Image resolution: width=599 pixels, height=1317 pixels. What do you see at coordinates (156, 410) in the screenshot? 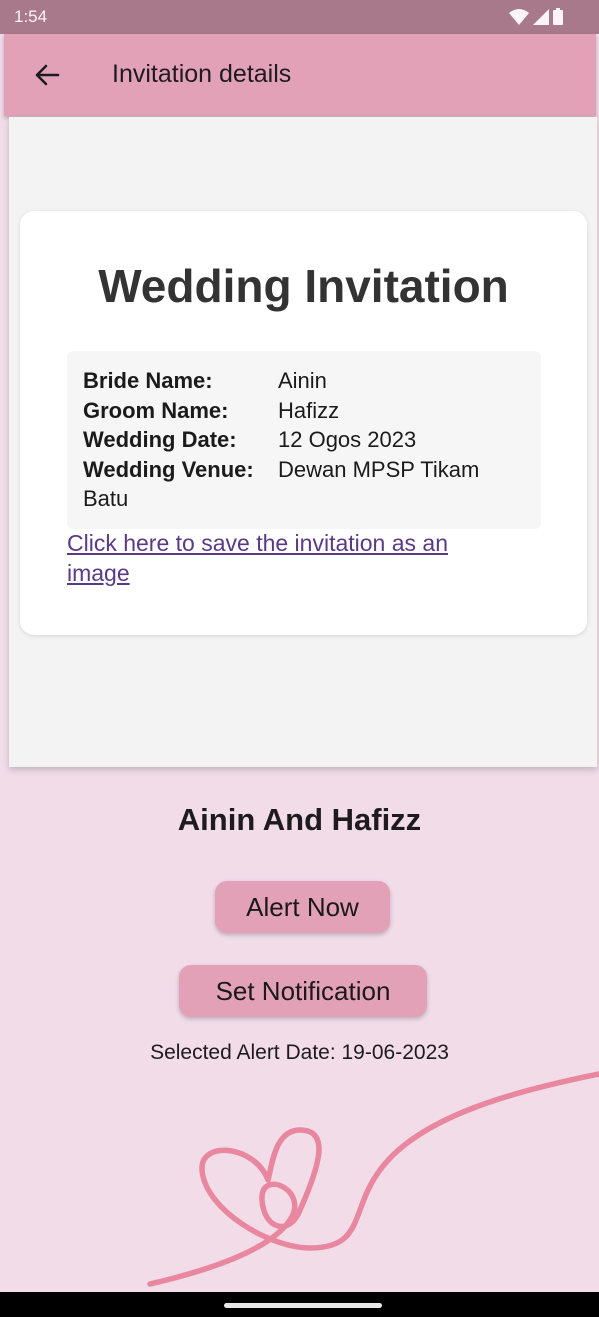
I see `groom-label: Groom Name:` at bounding box center [156, 410].